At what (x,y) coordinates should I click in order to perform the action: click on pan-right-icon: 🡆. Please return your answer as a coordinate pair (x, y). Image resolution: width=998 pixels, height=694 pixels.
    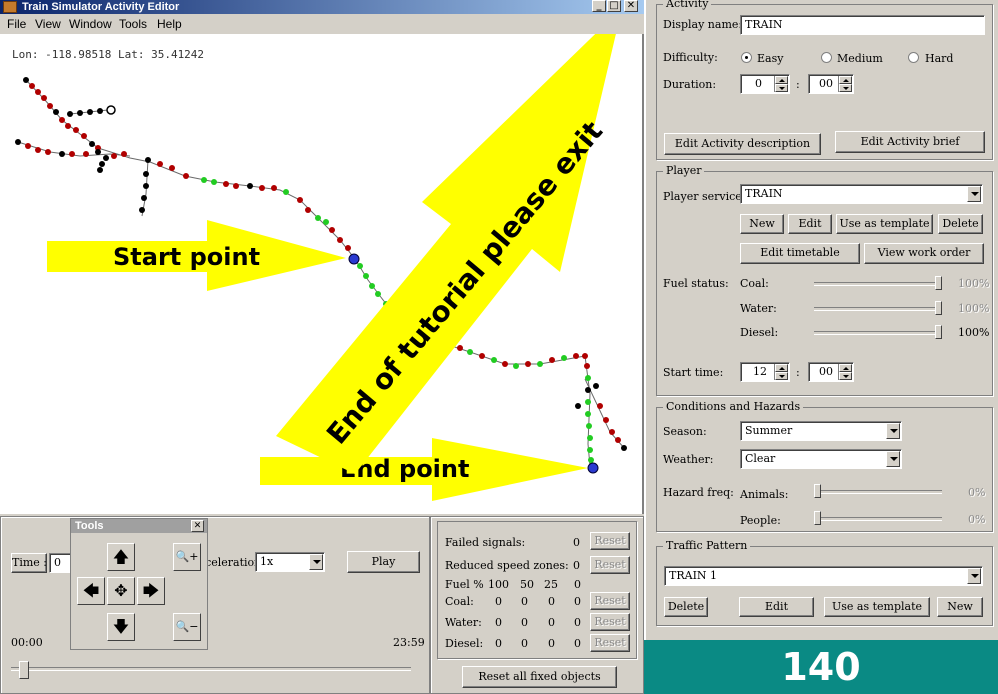
    Looking at the image, I should click on (151, 591).